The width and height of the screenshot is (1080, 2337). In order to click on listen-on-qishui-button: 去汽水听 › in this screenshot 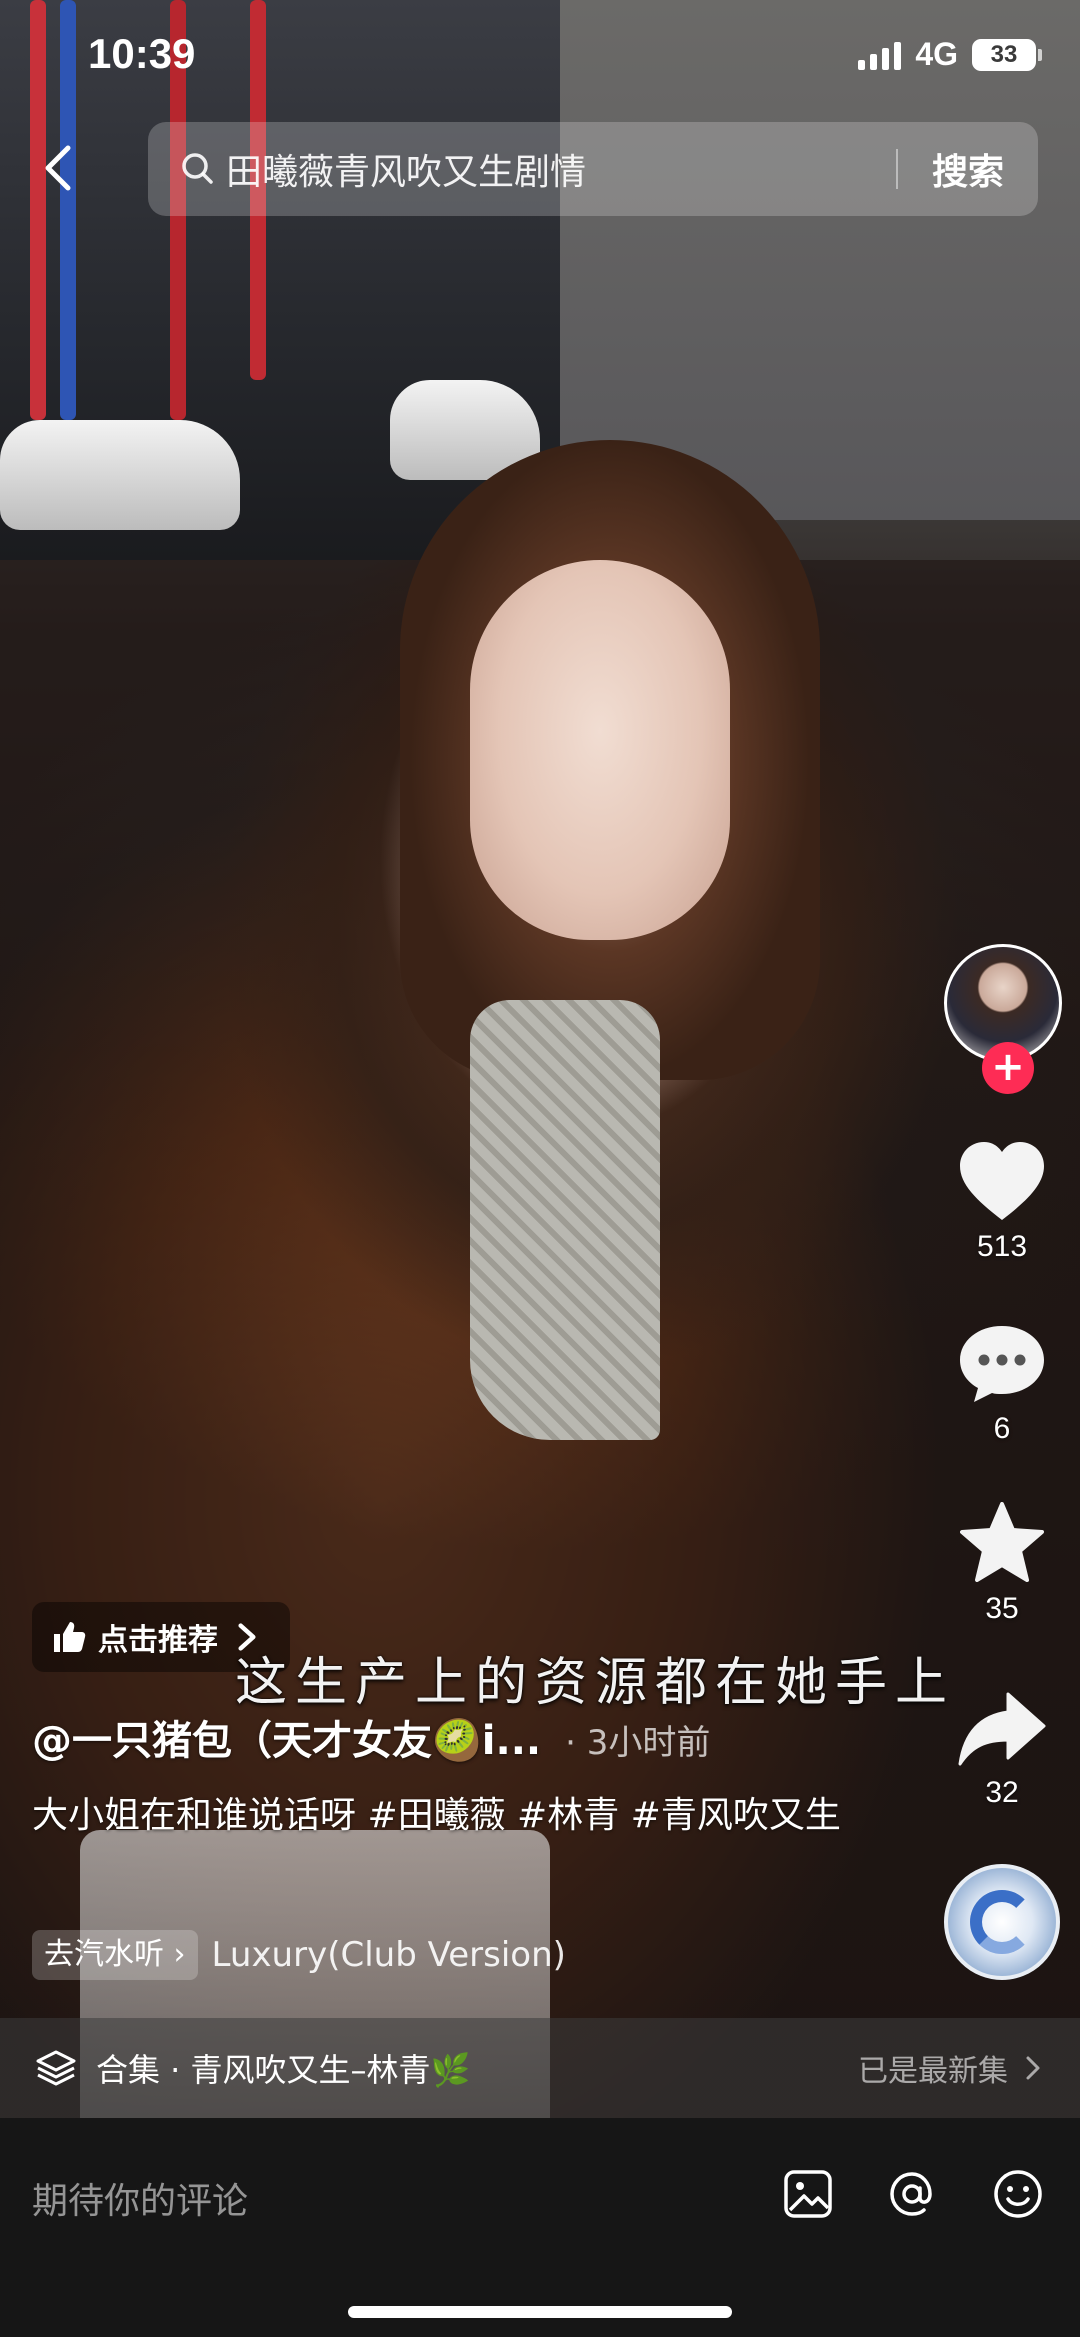, I will do `click(115, 1955)`.